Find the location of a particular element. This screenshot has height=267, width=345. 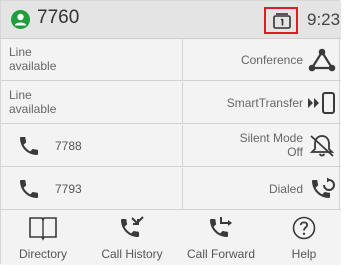

smart-transfer-label: SmartTransfer is located at coordinates (264, 103).